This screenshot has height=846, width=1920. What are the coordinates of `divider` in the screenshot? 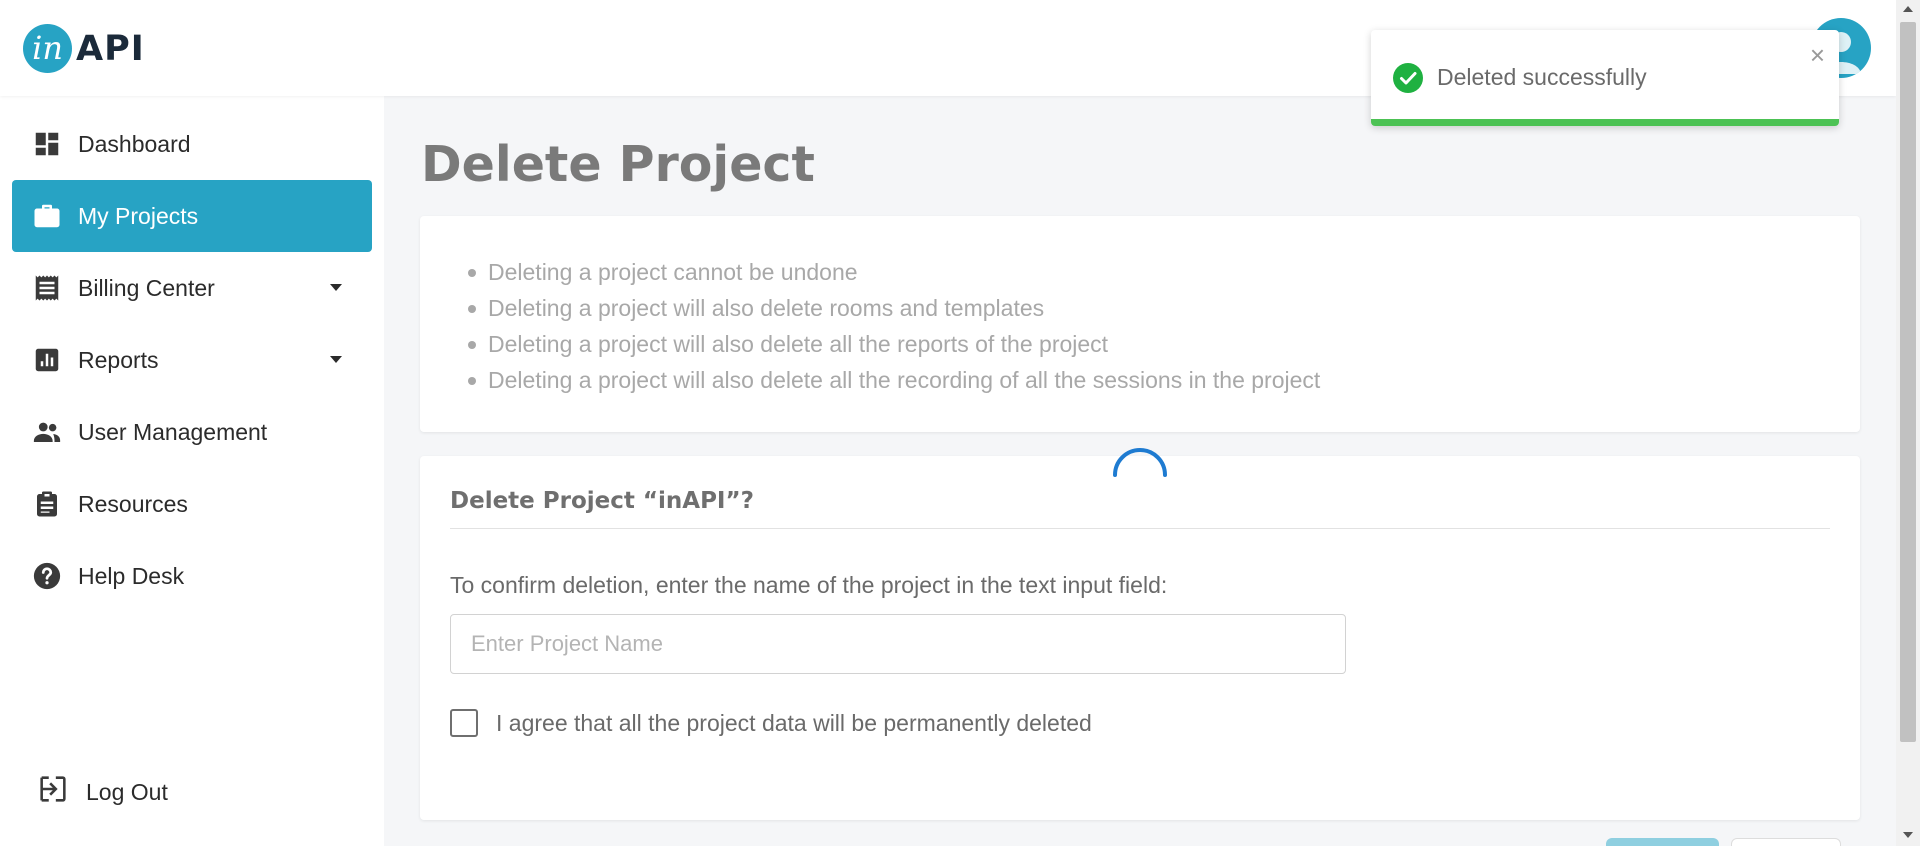 It's located at (1140, 528).